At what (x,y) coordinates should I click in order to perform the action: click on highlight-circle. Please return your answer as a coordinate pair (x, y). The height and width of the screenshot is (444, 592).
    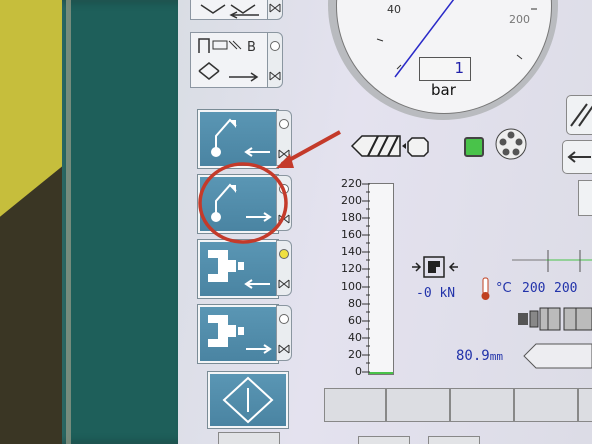
    Looking at the image, I should click on (243, 203).